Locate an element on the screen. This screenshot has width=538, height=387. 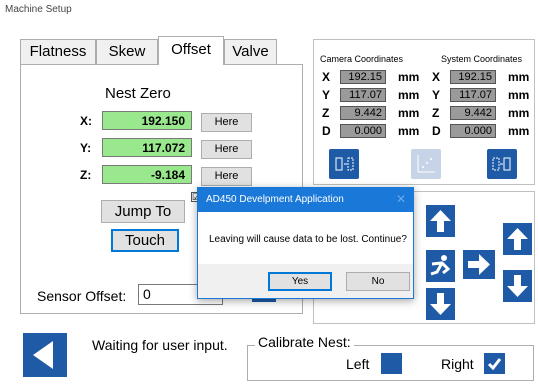
system-x-value: 192.15 is located at coordinates (473, 77).